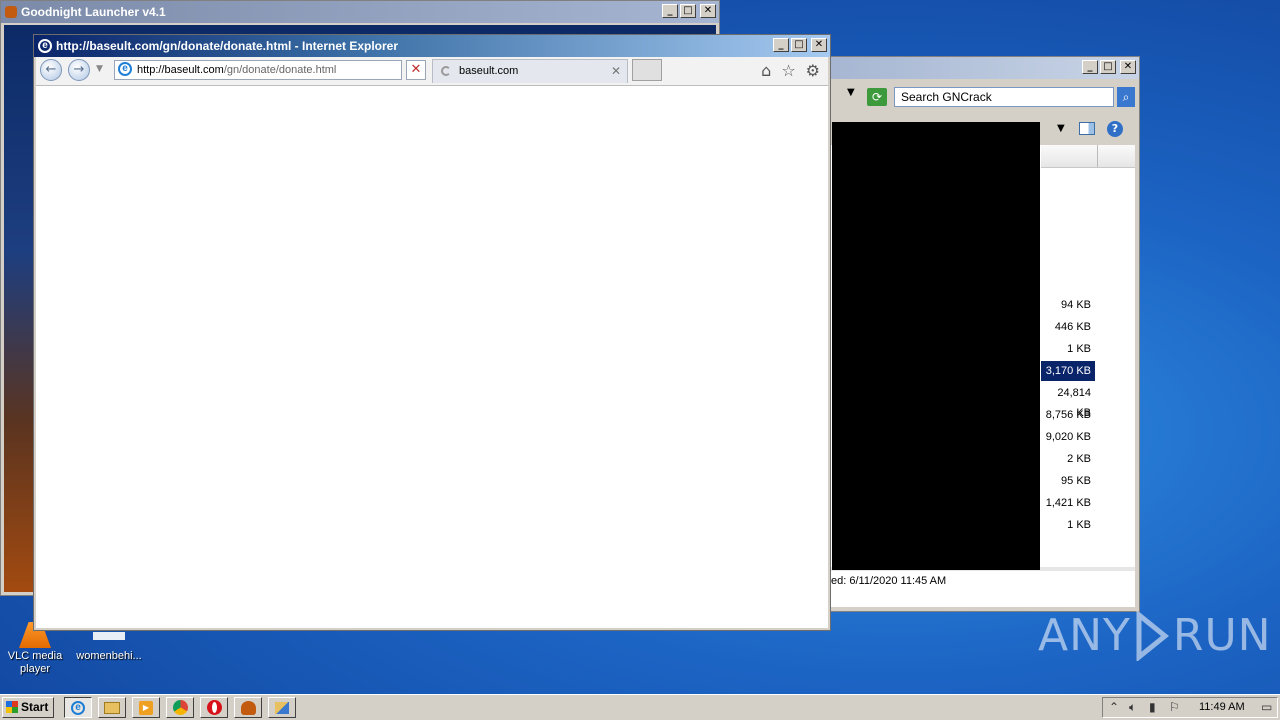 This screenshot has height=720, width=1280. Describe the element at coordinates (877, 97) in the screenshot. I see `refresh-button: ⟳` at that location.